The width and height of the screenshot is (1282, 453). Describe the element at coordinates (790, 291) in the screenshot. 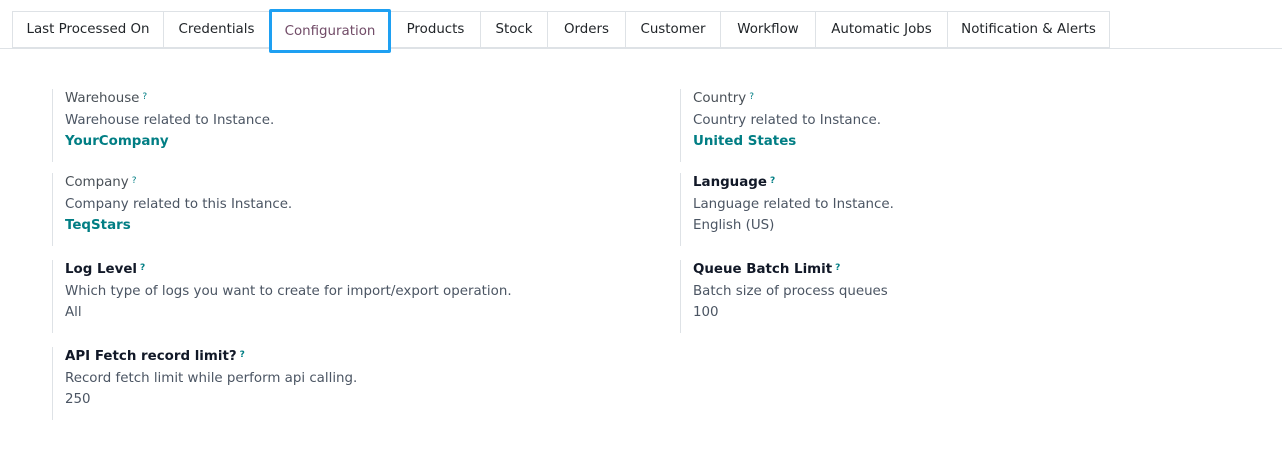

I see `field-description: Batch size of process queues` at that location.